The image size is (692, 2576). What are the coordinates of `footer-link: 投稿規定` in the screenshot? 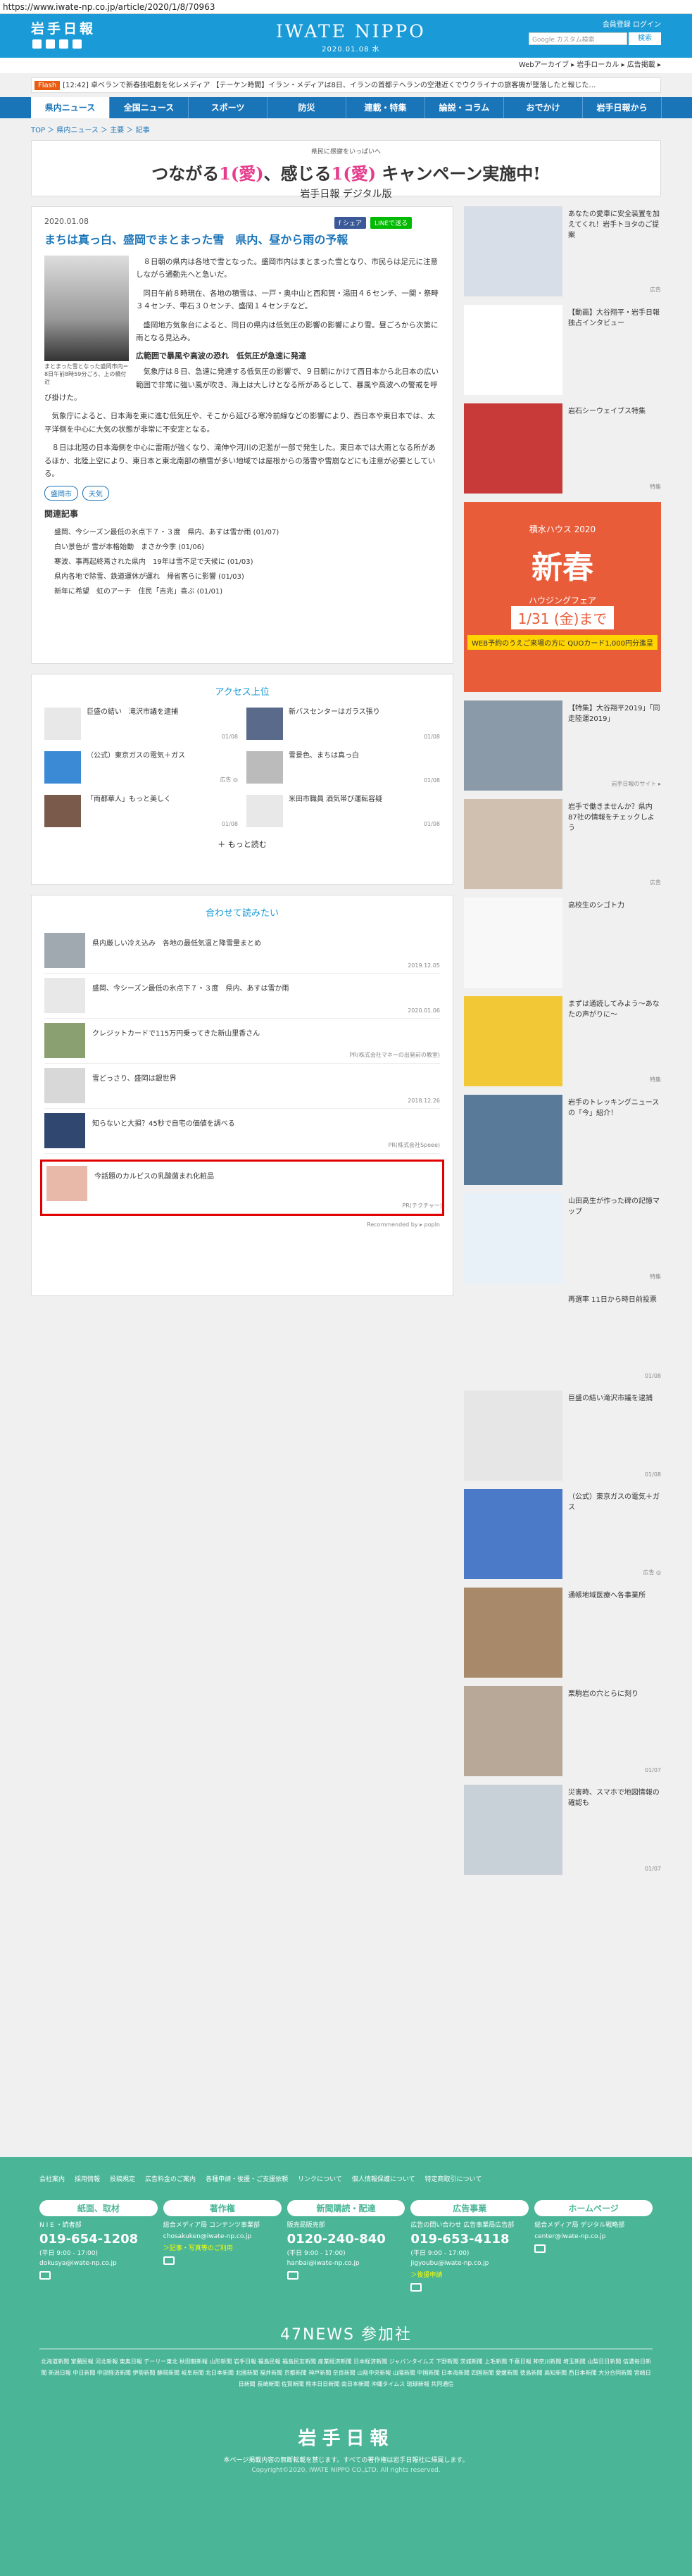 It's located at (123, 2178).